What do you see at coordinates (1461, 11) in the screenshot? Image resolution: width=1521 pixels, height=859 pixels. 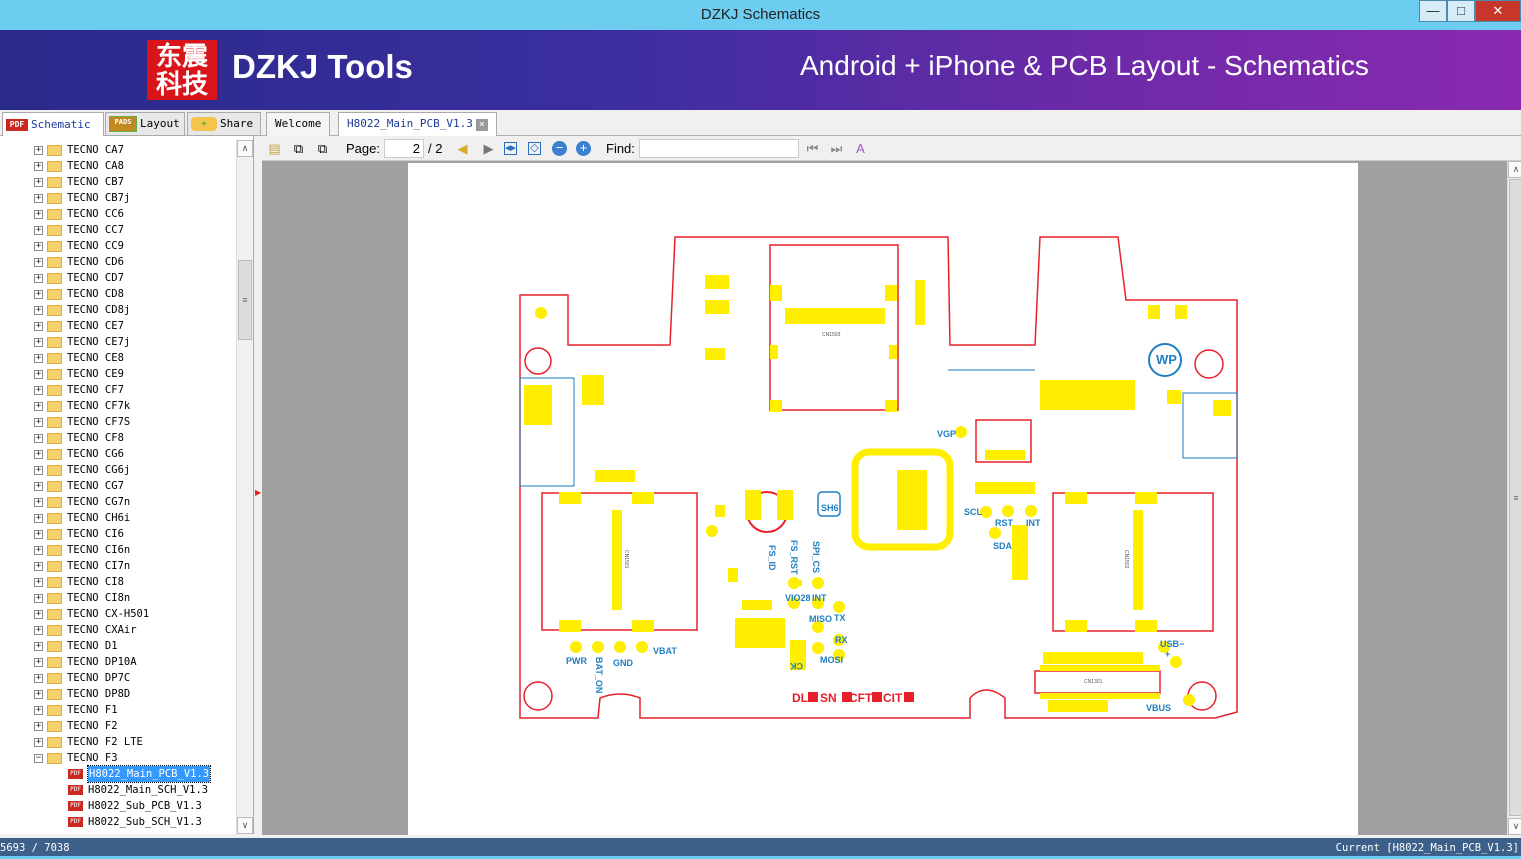 I see `maximize-button: □` at bounding box center [1461, 11].